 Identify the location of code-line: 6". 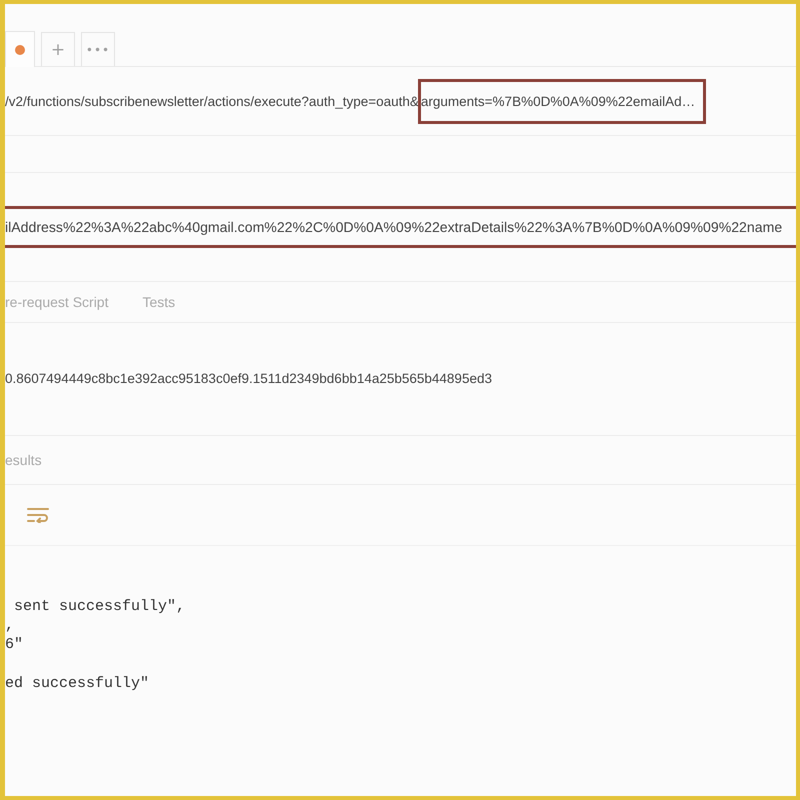
(14, 645).